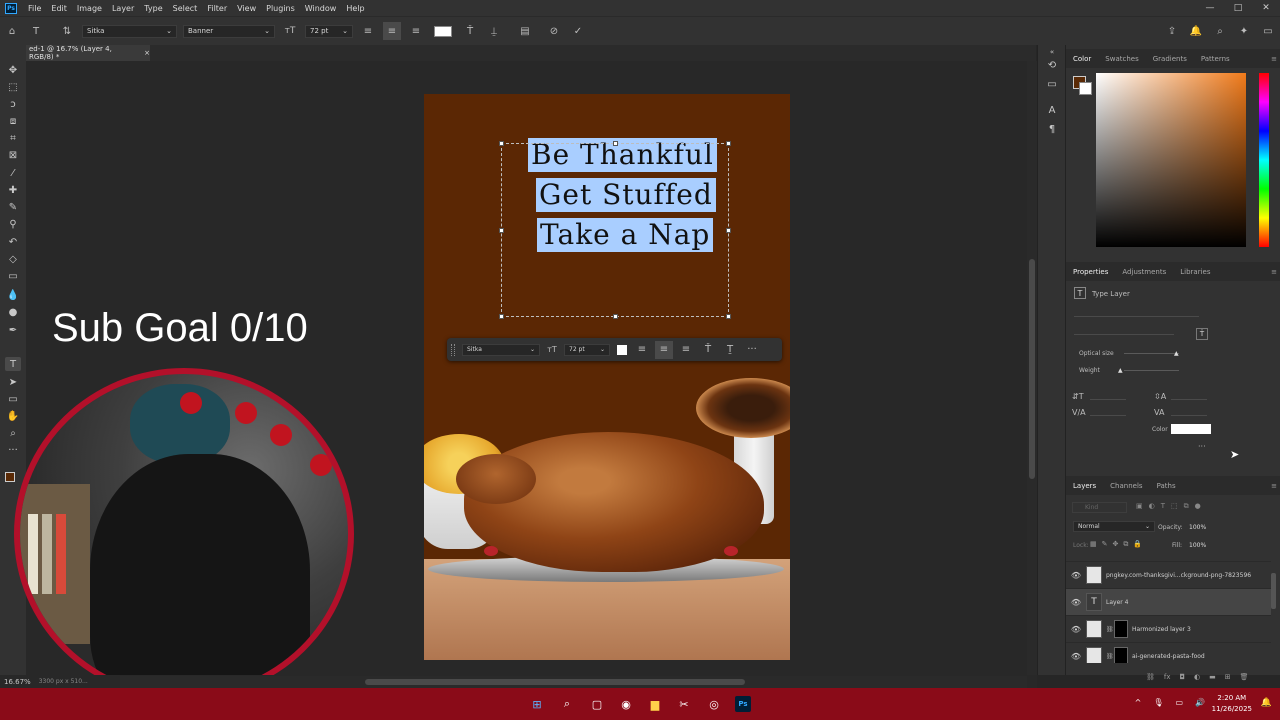  What do you see at coordinates (13, 433) in the screenshot?
I see `zoom-tool-icon: ⌕` at bounding box center [13, 433].